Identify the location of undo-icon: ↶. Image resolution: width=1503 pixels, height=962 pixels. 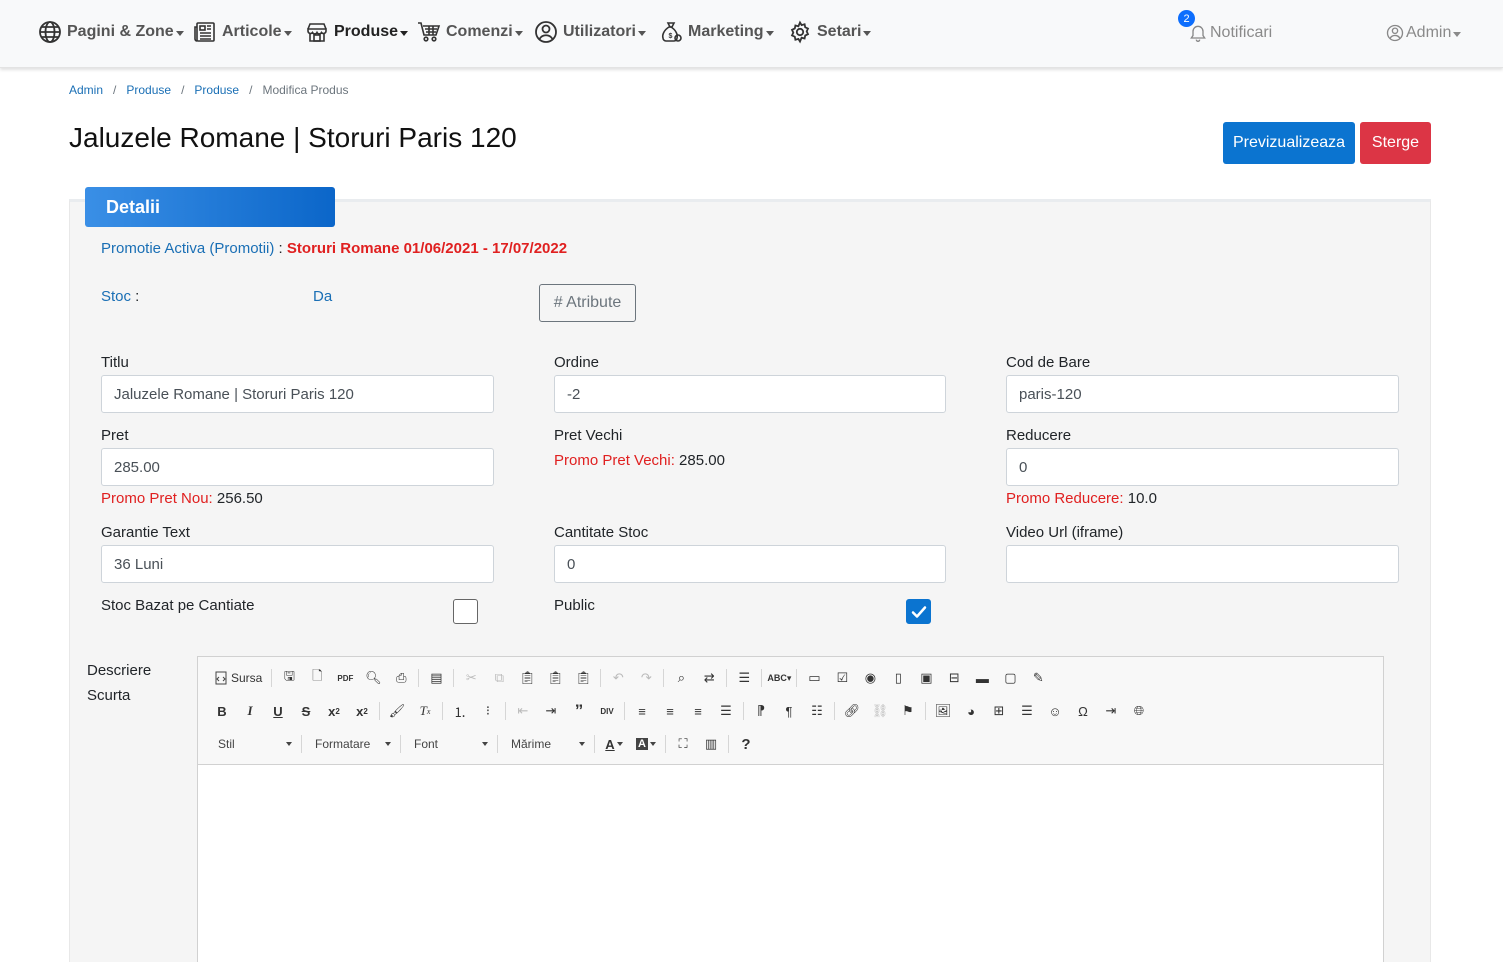
(618, 678).